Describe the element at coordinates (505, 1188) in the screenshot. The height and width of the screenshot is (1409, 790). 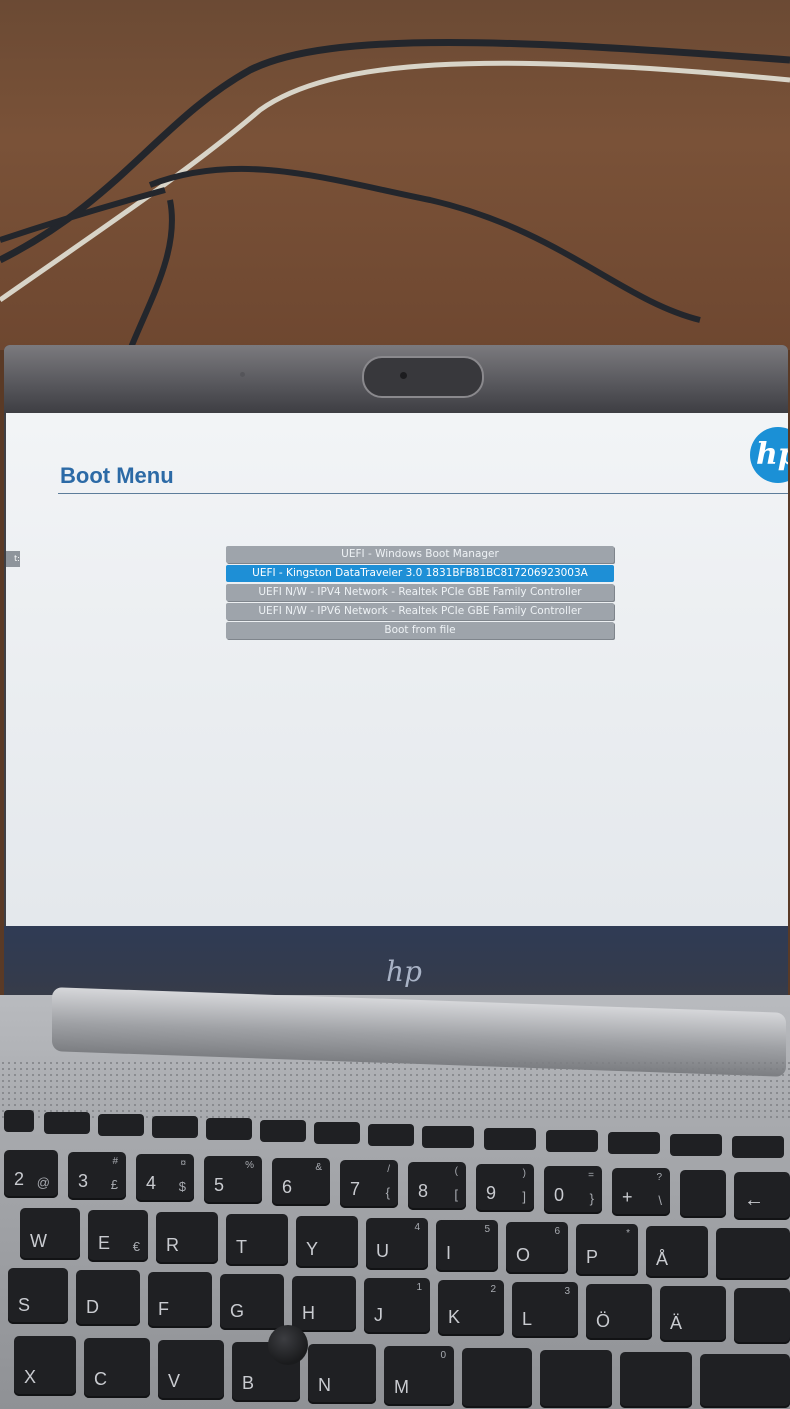
I see `key-9: ) 9]` at that location.